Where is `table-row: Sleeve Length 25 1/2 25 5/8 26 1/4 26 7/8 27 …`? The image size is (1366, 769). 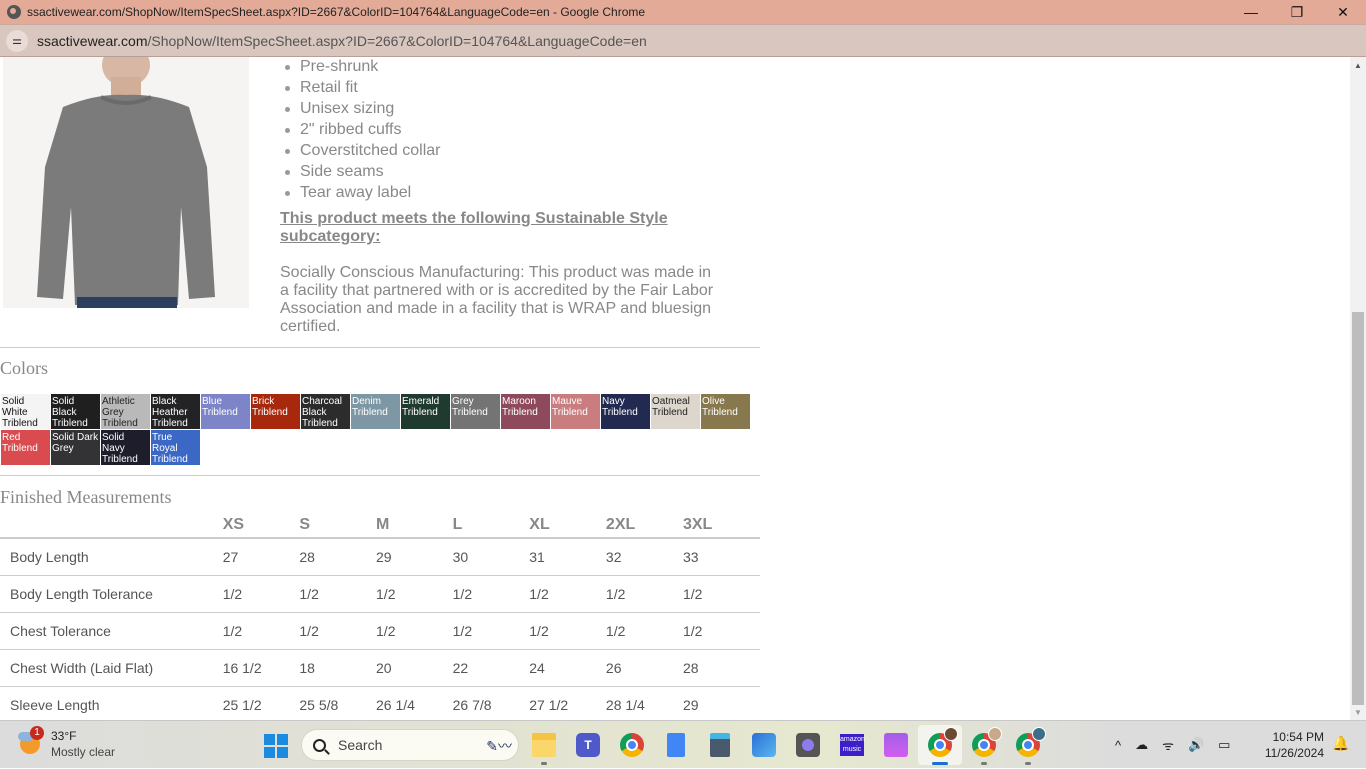 table-row: Sleeve Length 25 1/2 25 5/8 26 1/4 26 7/8 27 … is located at coordinates (380, 703).